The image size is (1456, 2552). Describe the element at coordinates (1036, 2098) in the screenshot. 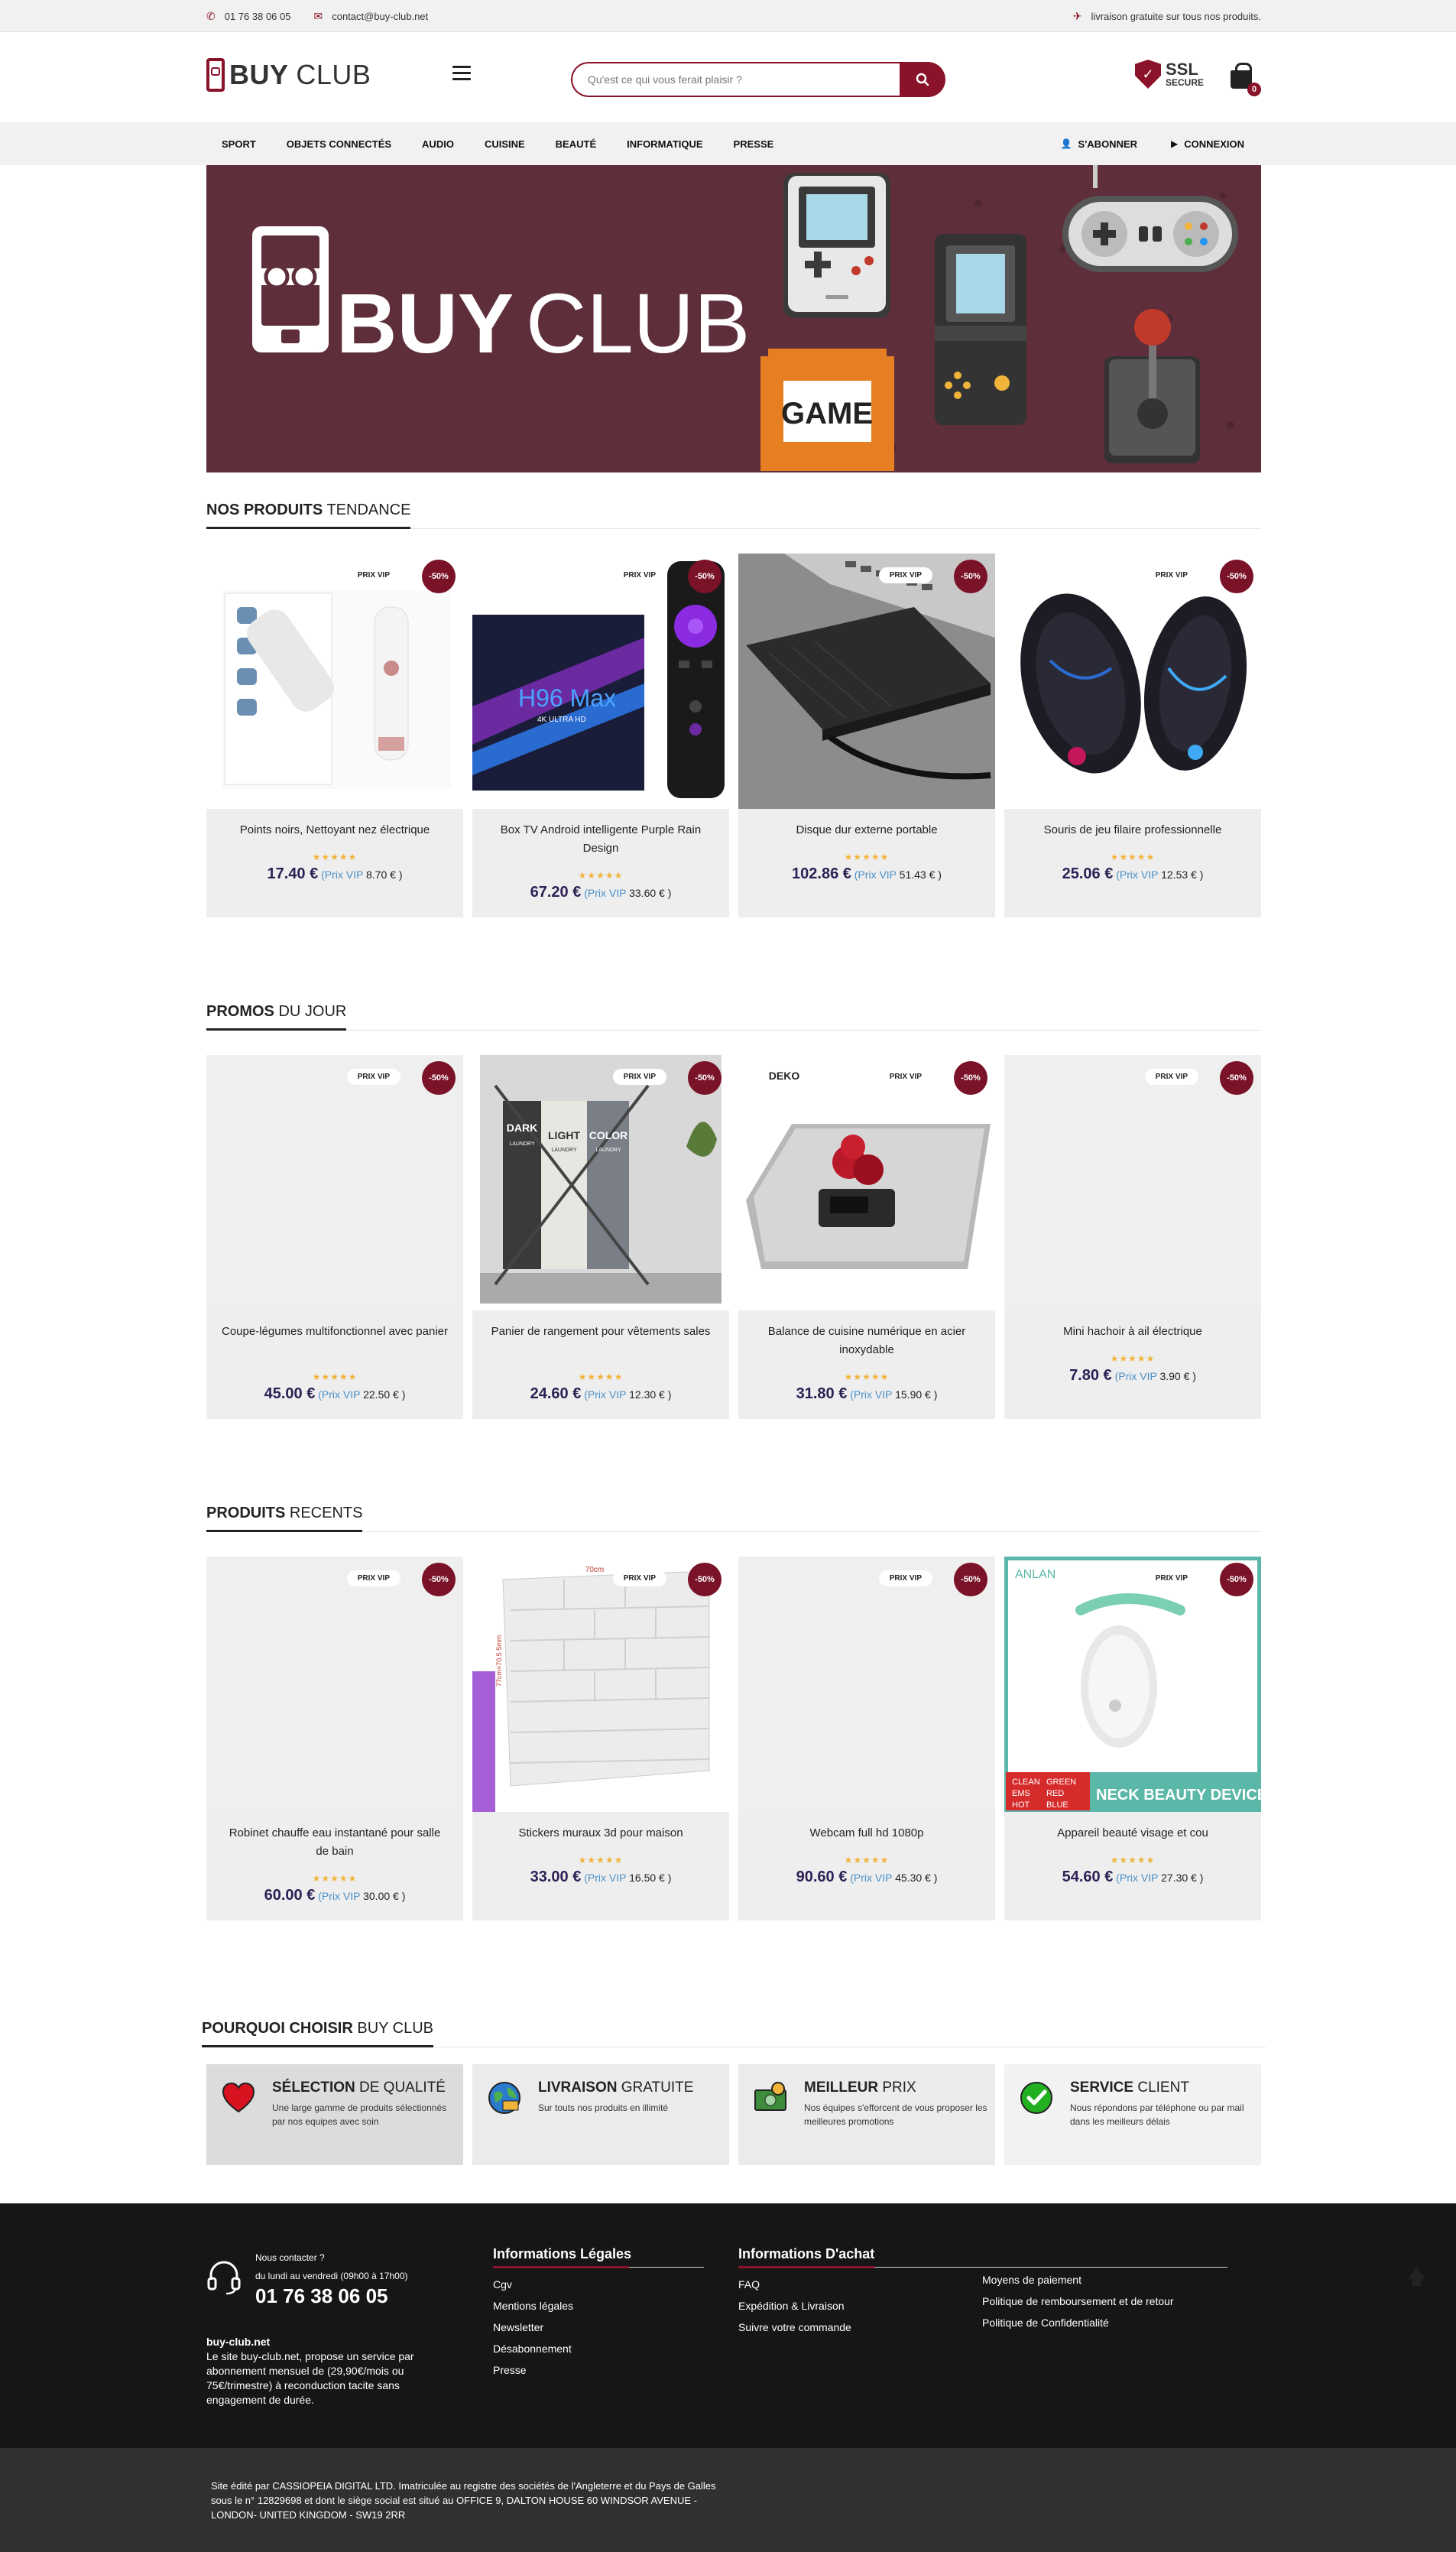

I see `checkmark-icon` at that location.